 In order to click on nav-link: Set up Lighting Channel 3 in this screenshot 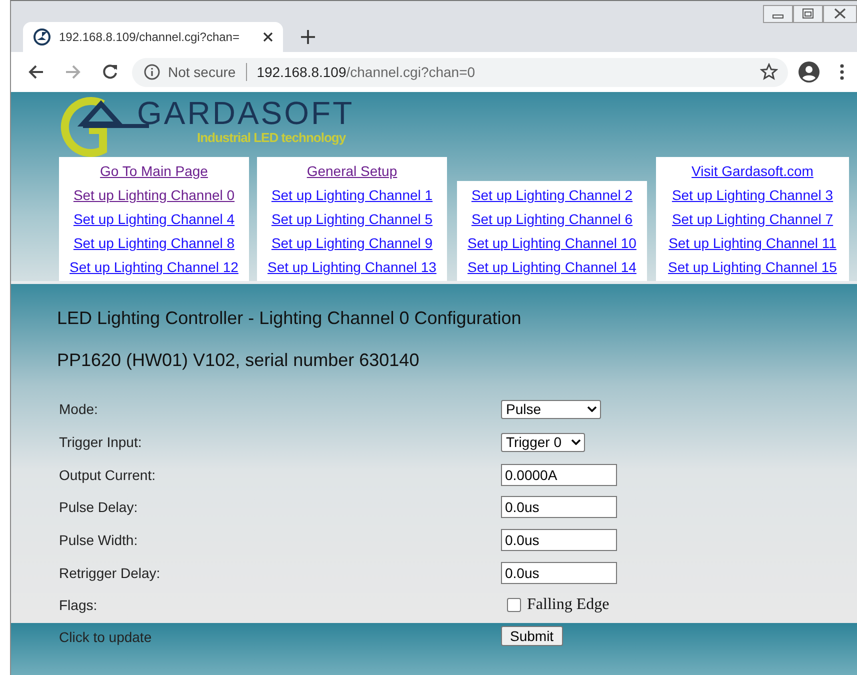, I will do `click(753, 195)`.